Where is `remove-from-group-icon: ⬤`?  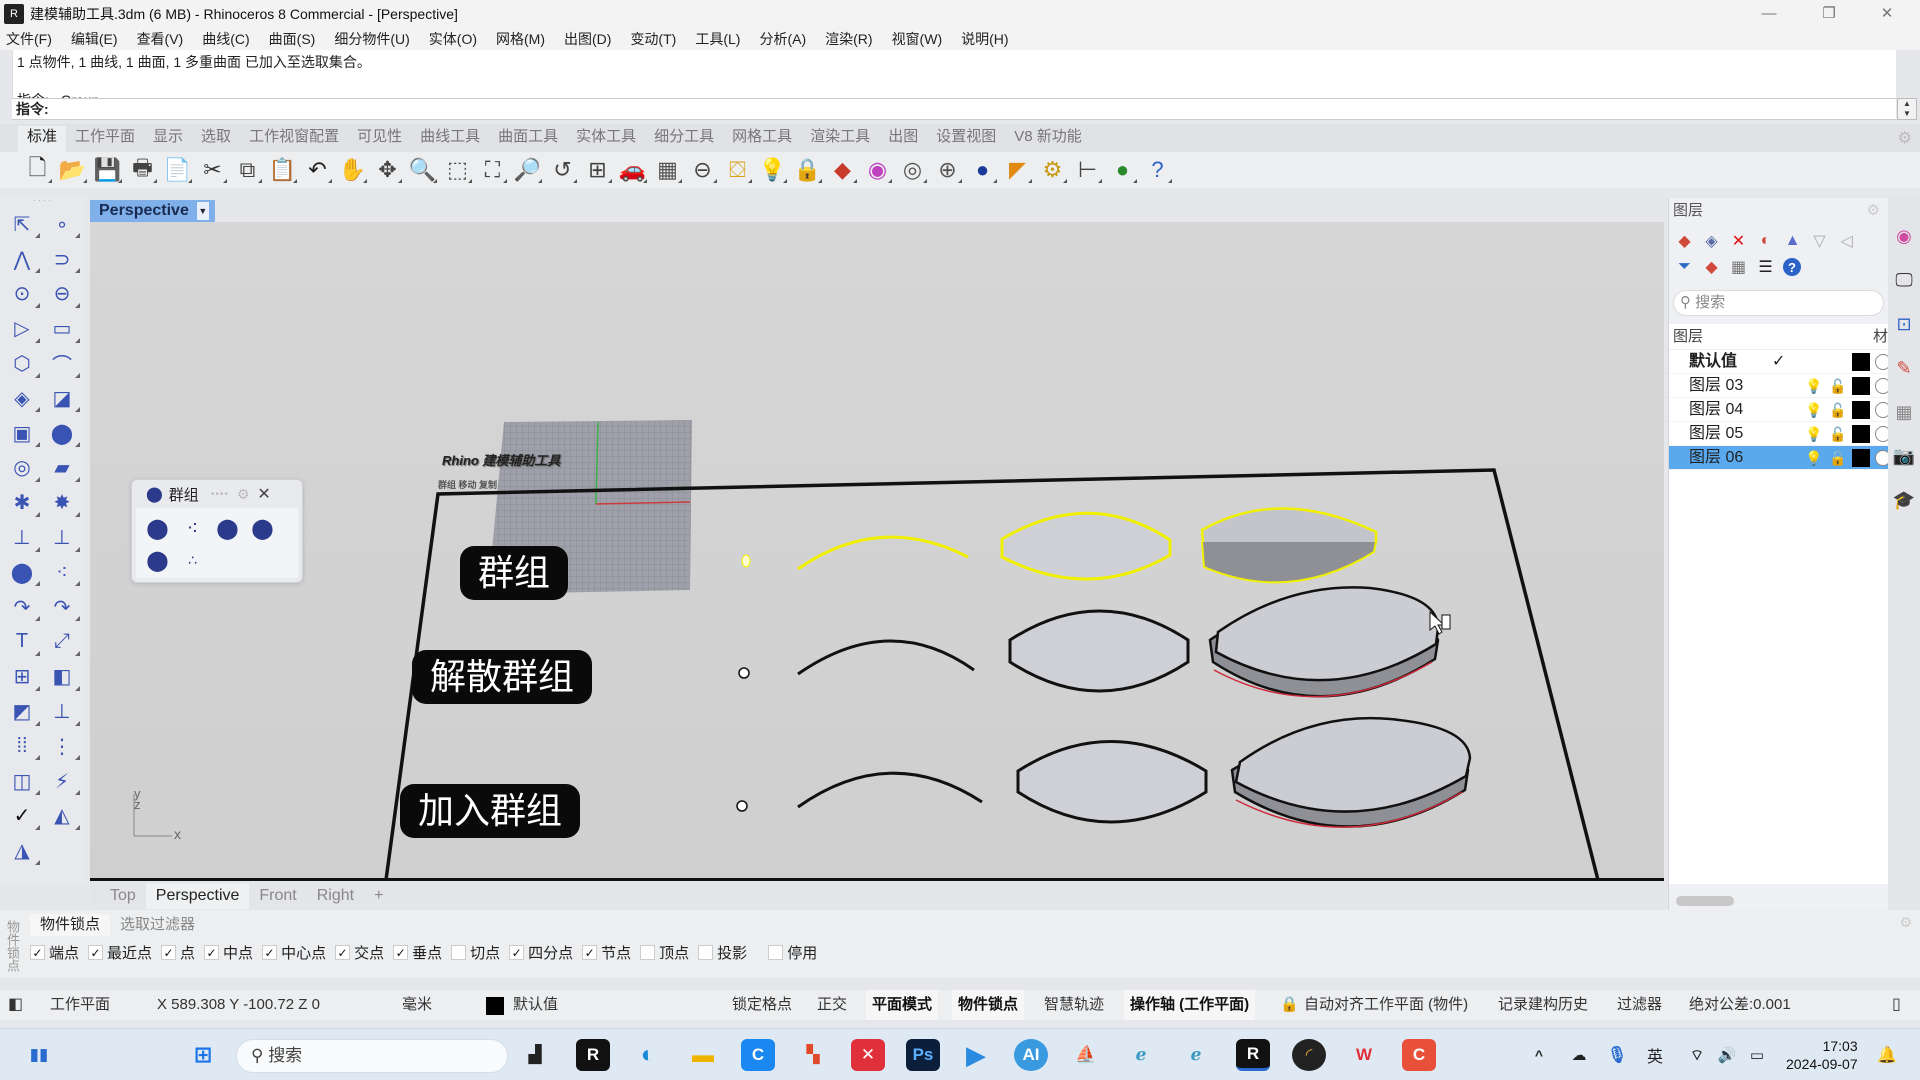
remove-from-group-icon: ⬤ is located at coordinates (262, 528).